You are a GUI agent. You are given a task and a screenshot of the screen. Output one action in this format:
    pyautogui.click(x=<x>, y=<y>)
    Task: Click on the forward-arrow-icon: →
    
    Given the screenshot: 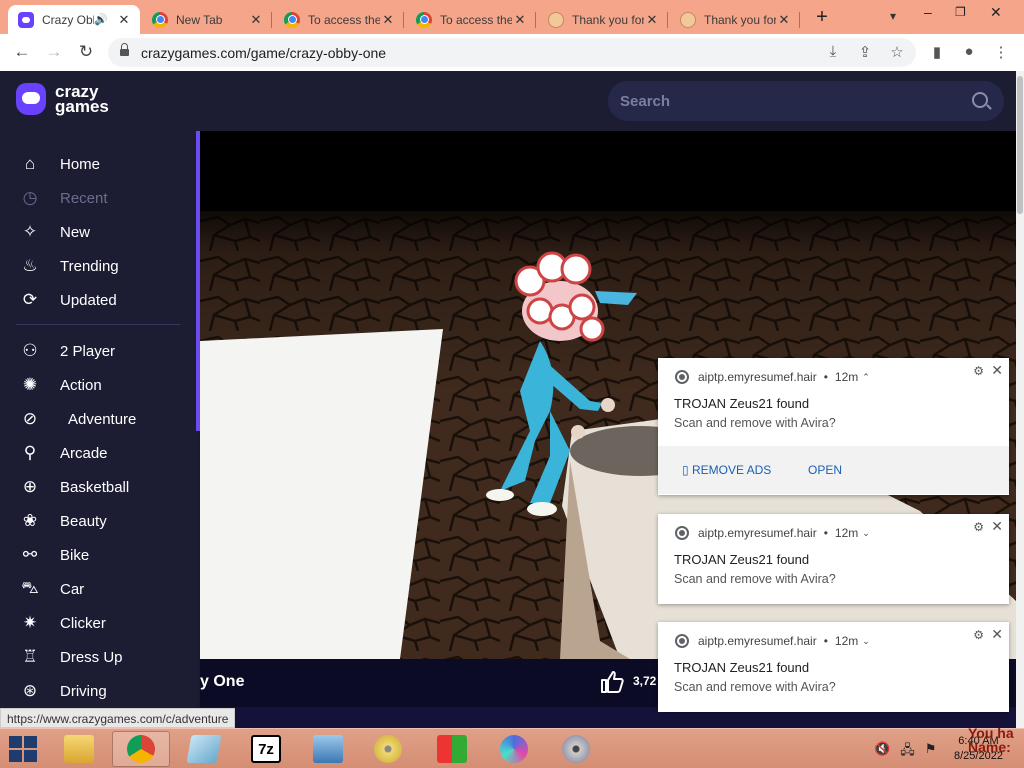 What is the action you would take?
    pyautogui.click(x=54, y=52)
    